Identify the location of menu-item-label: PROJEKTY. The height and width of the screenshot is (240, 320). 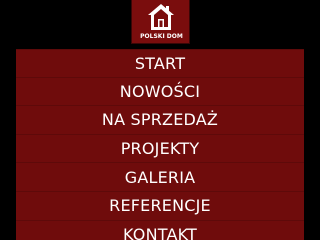
(160, 149).